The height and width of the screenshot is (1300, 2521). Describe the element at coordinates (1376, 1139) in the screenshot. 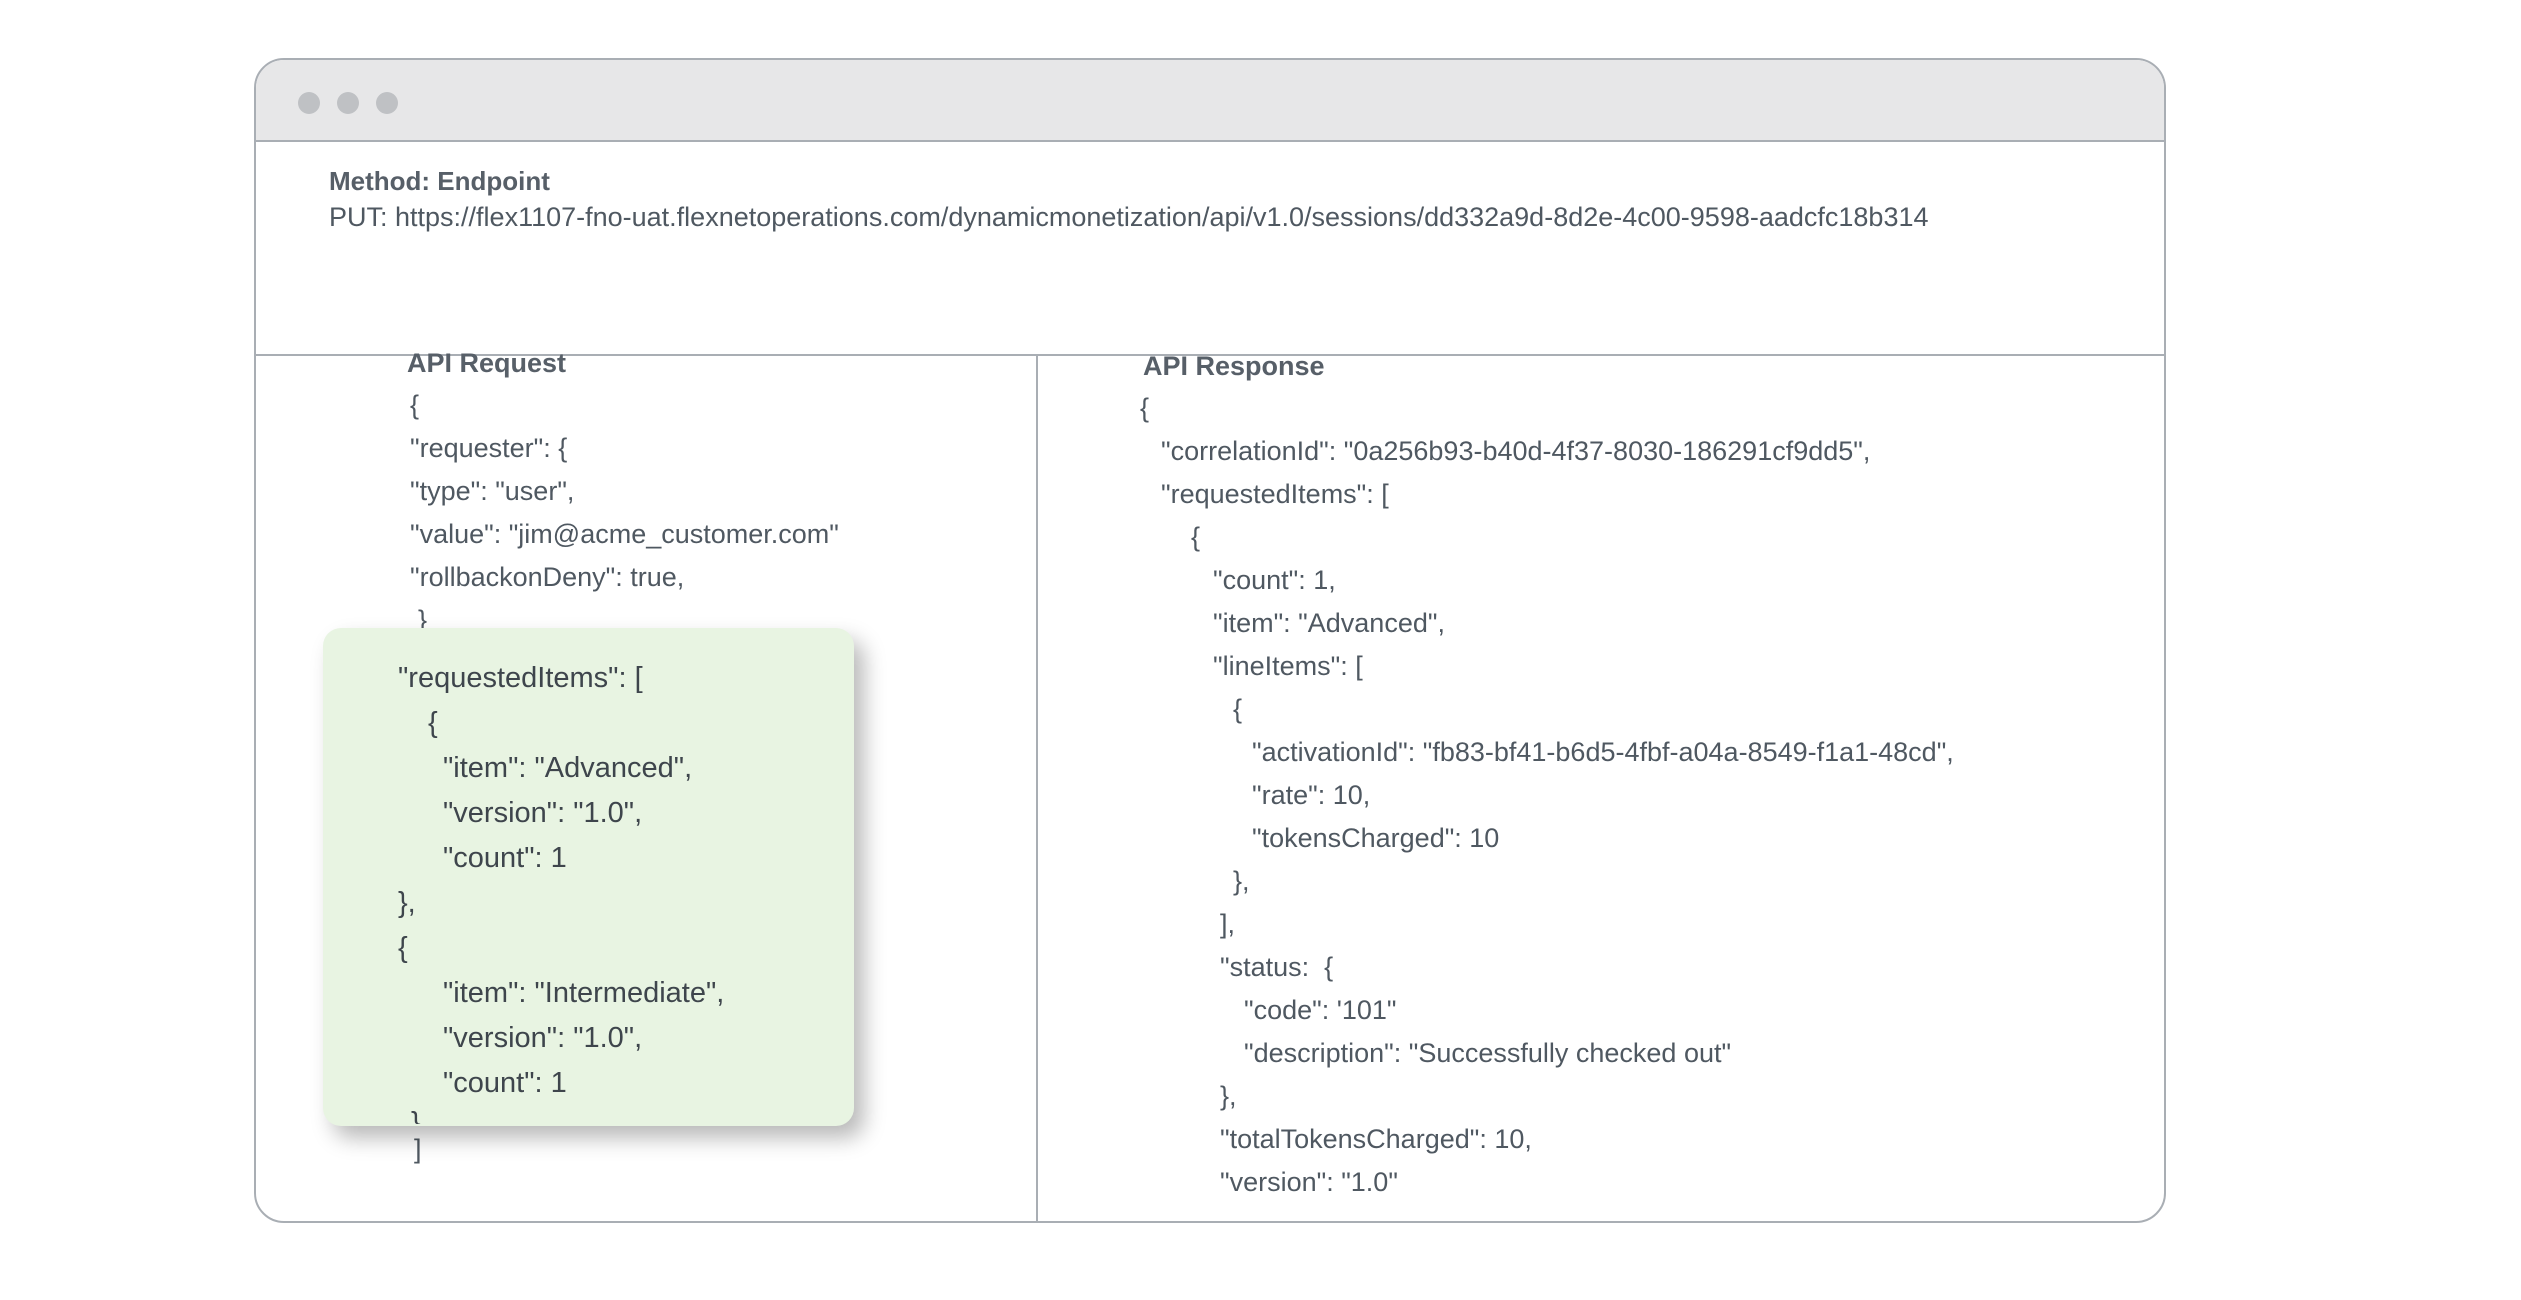

I see `response-code-line: "totalTokensCharged": 10,` at that location.